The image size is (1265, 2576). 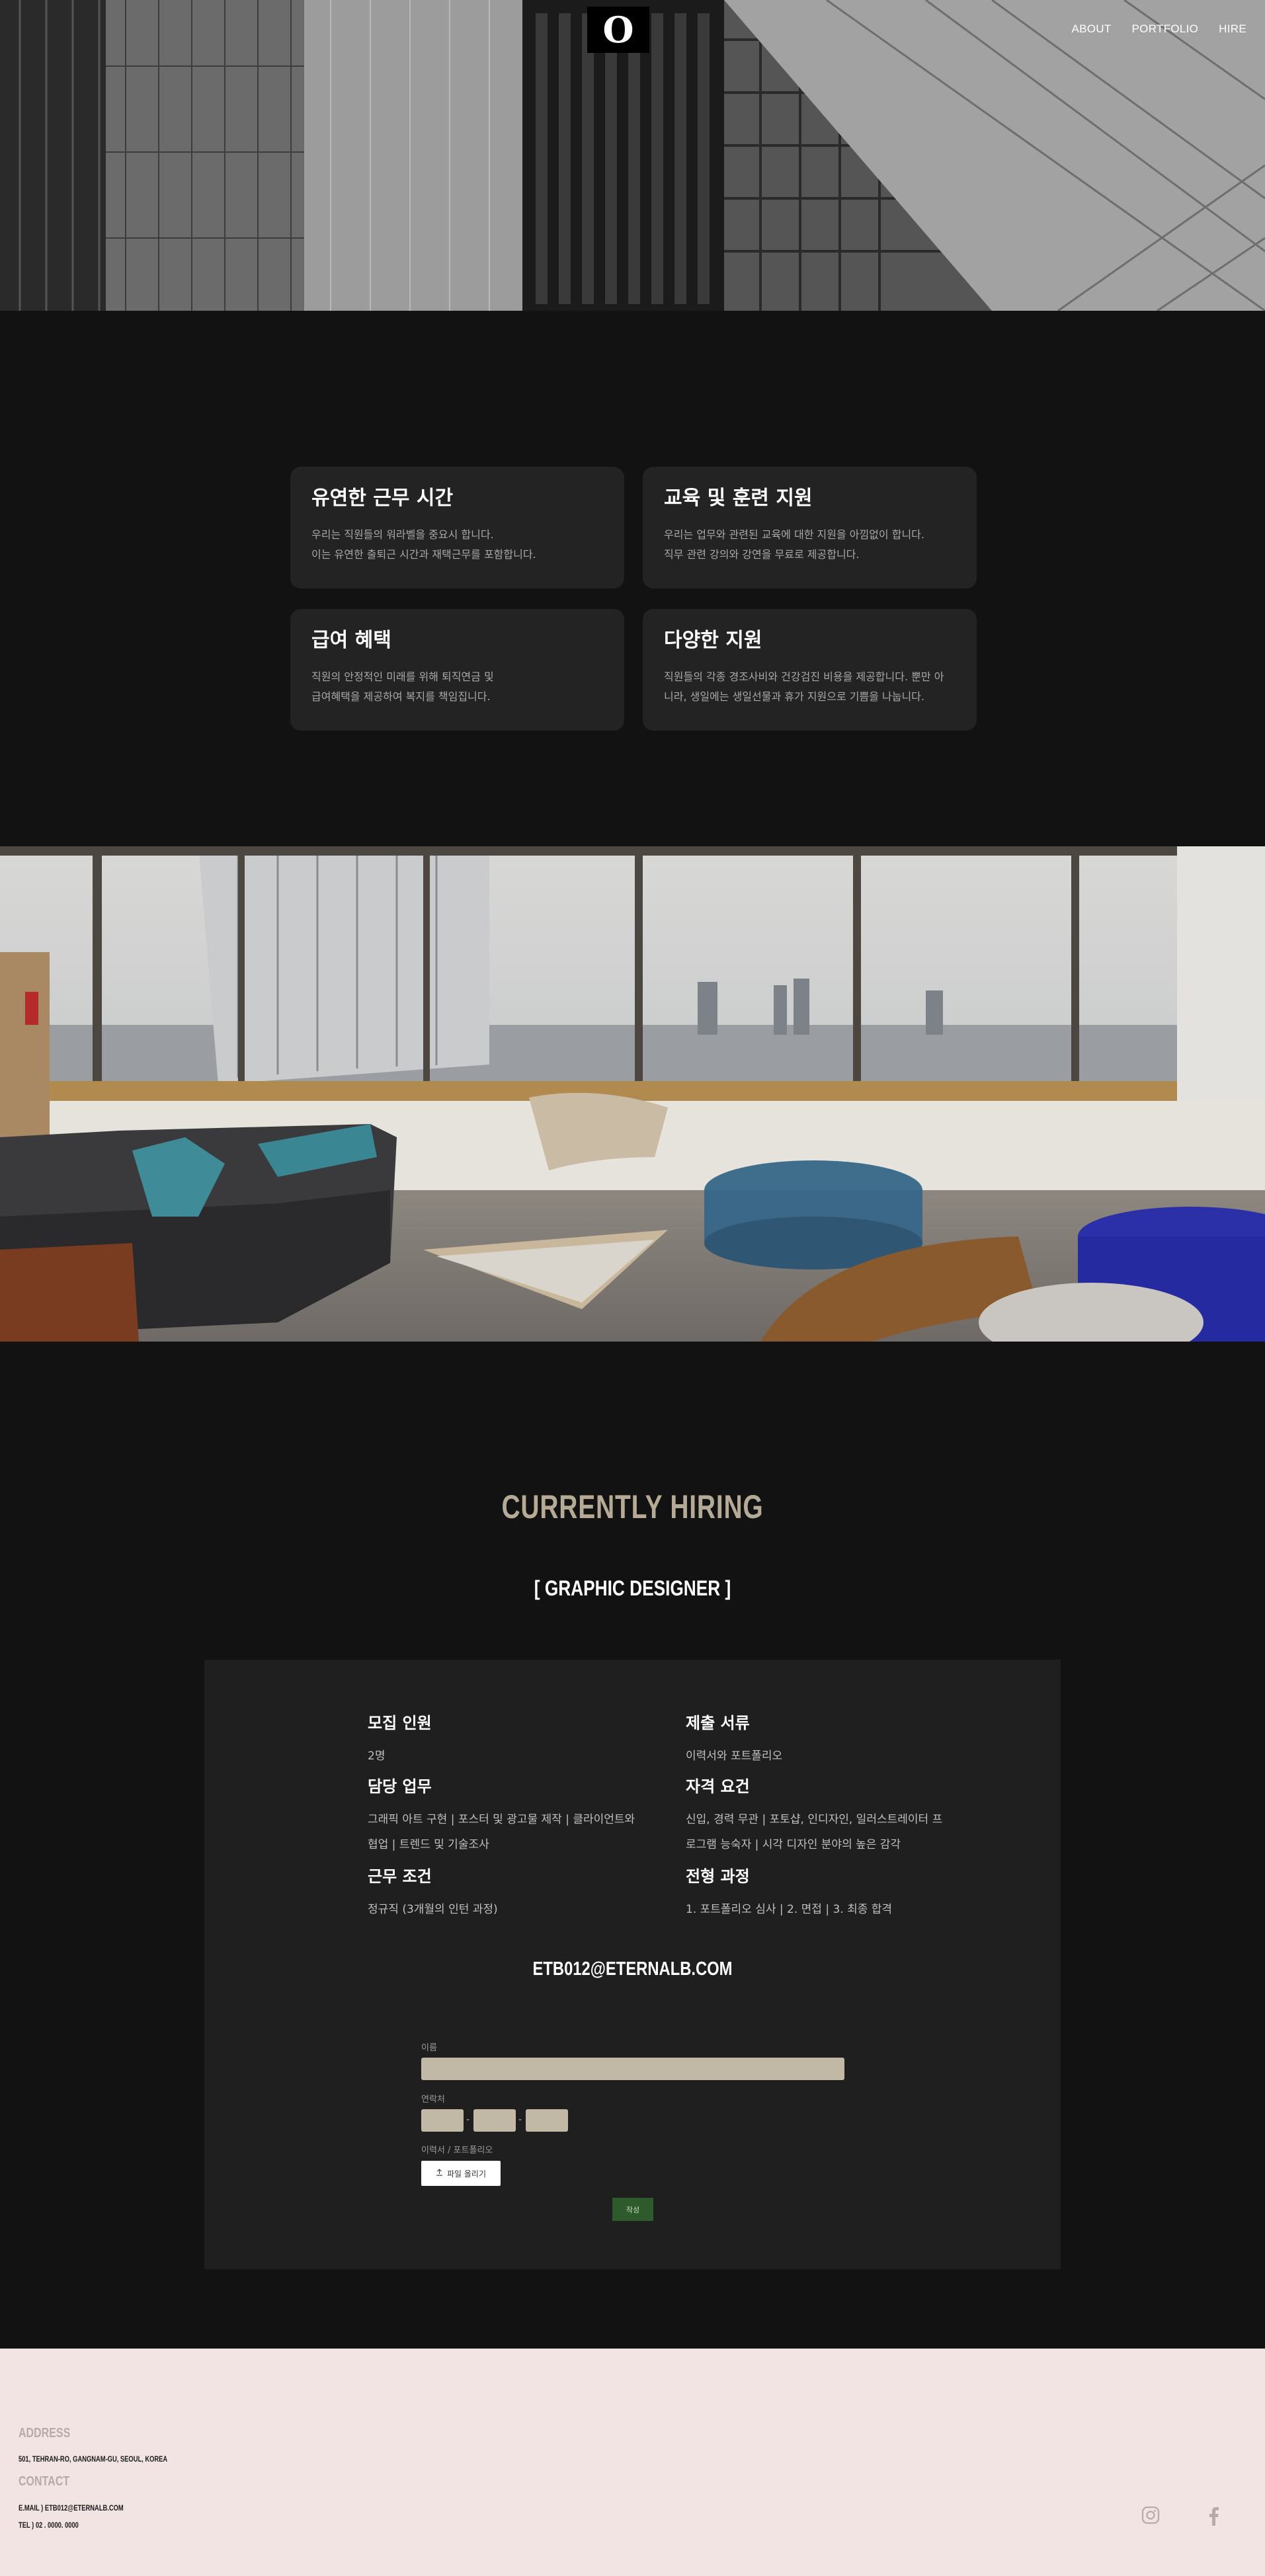 I want to click on phone-label: 연락처, so click(x=433, y=2100).